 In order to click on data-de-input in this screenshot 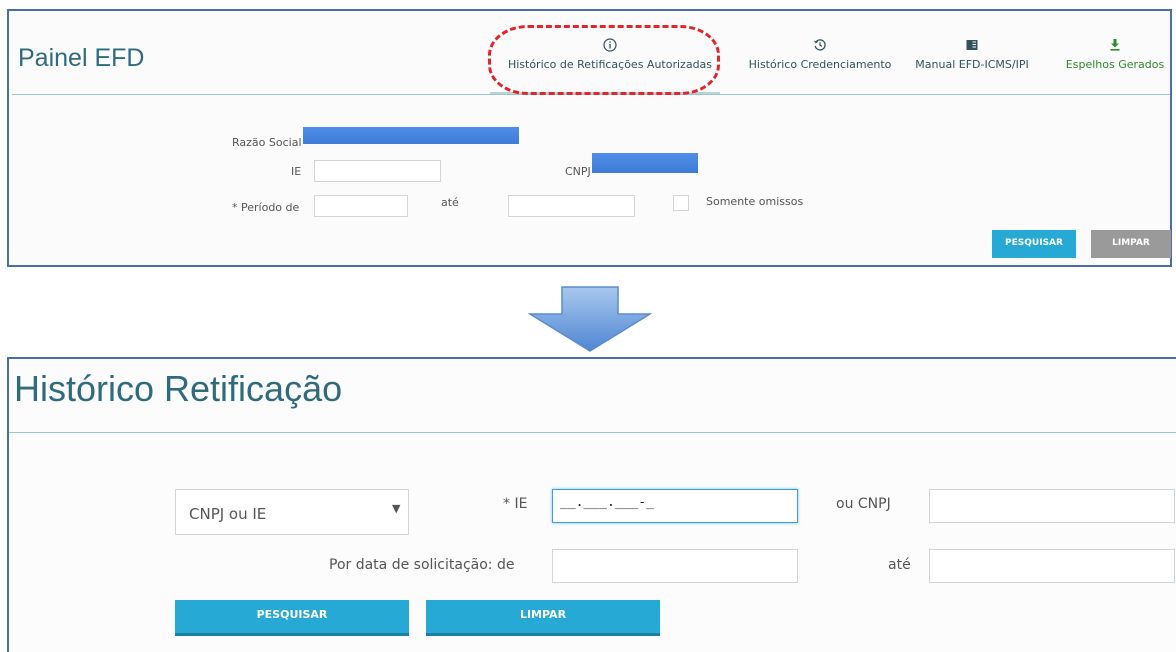, I will do `click(675, 566)`.